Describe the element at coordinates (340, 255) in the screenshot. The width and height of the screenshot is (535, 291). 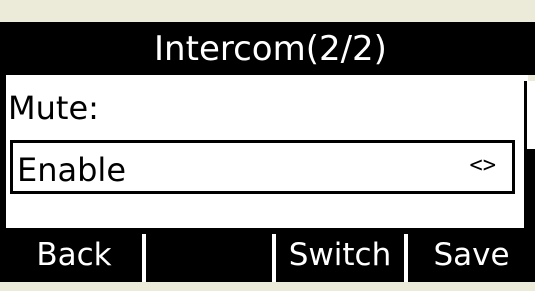
I see `softkey-switch: Switch` at that location.